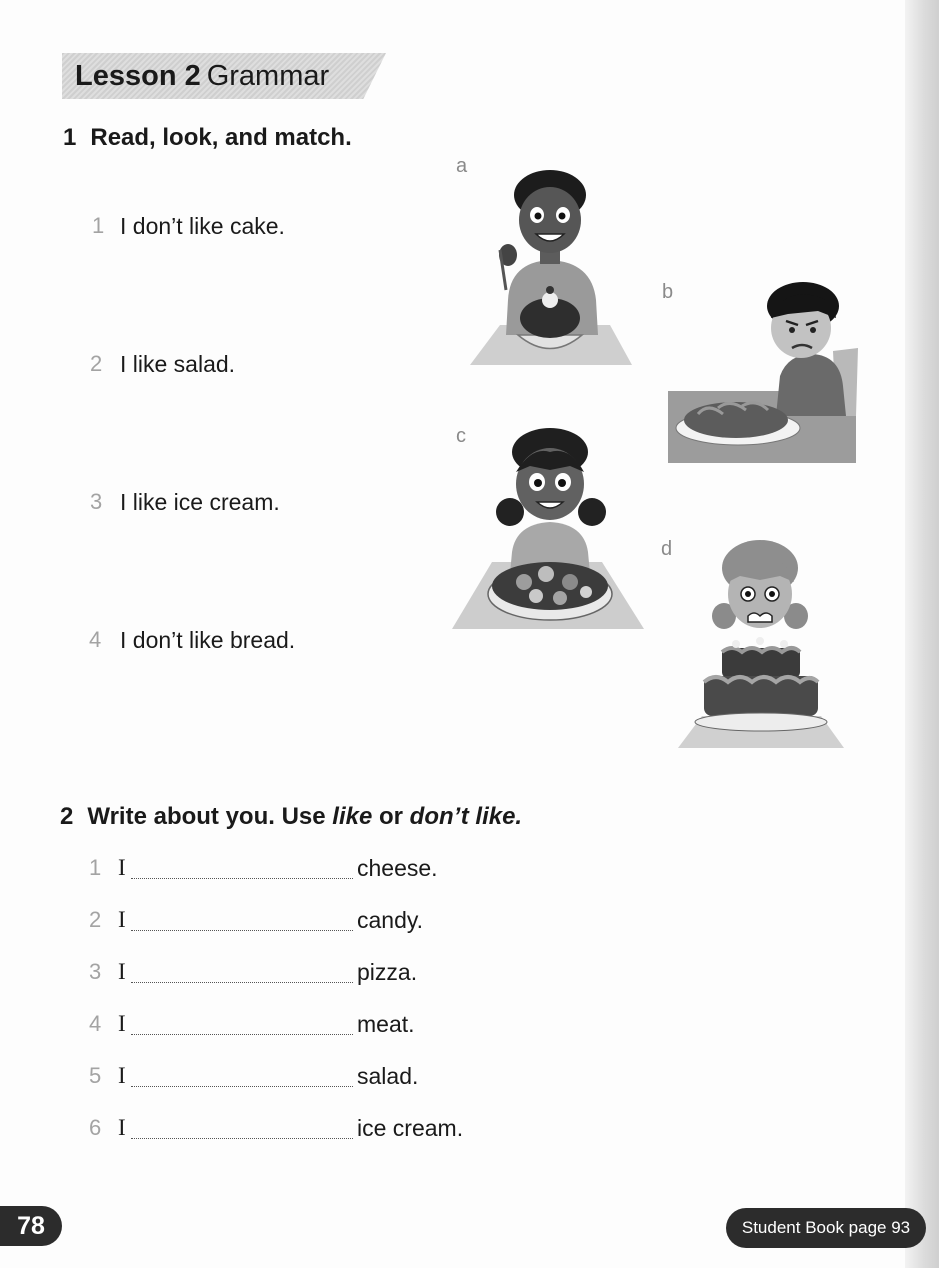 The image size is (939, 1268). What do you see at coordinates (551, 267) in the screenshot?
I see `boy-smiling-with-ice-cream-sundae-illustration` at bounding box center [551, 267].